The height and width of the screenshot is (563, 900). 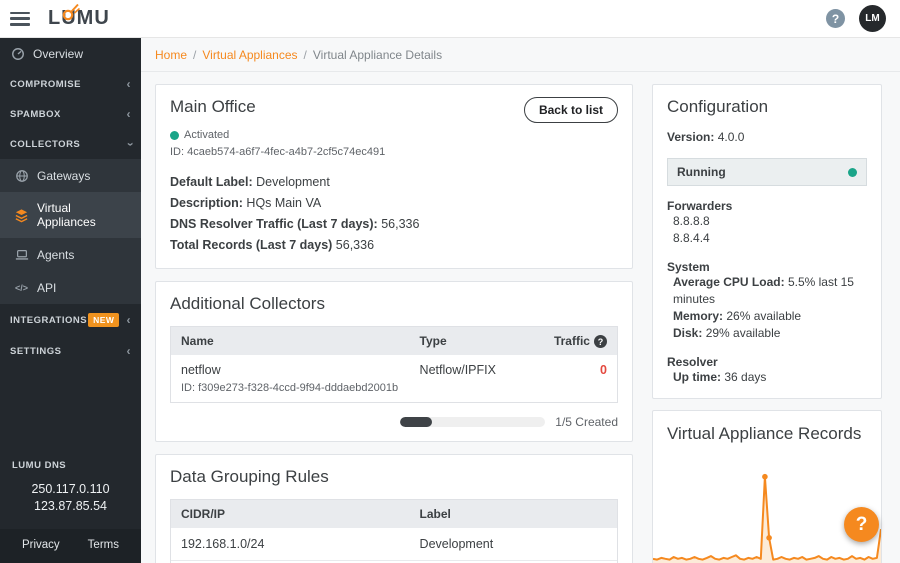 I want to click on field-label: Default Label:, so click(x=211, y=182).